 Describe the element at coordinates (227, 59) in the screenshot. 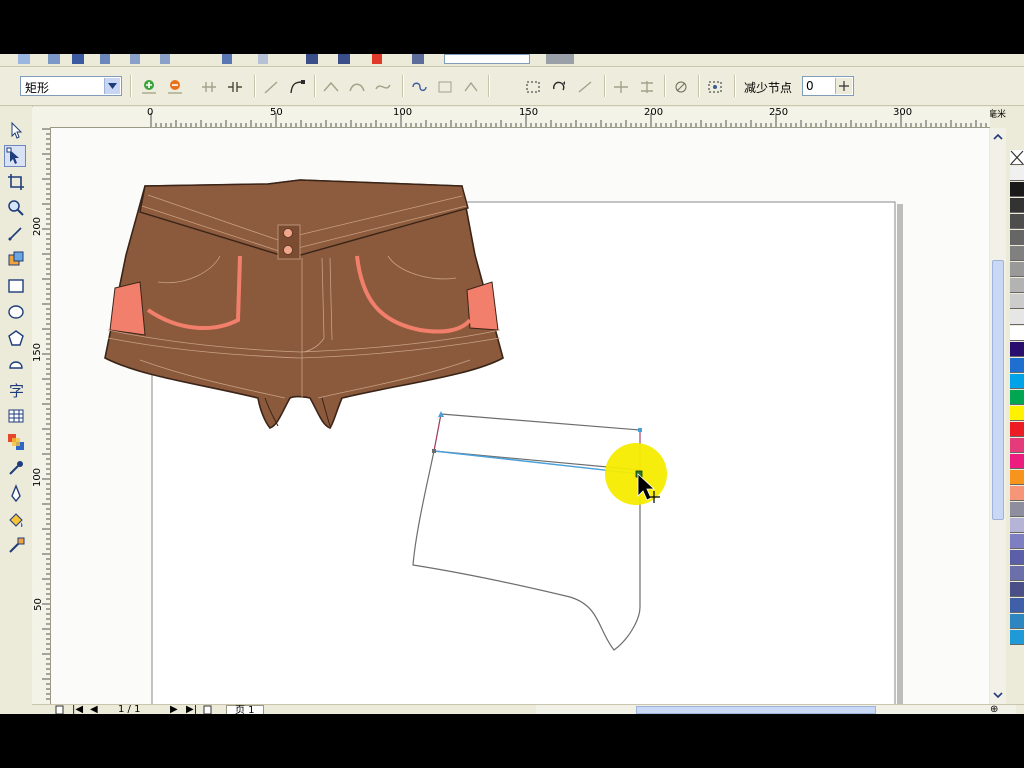

I see `undo-icon` at that location.